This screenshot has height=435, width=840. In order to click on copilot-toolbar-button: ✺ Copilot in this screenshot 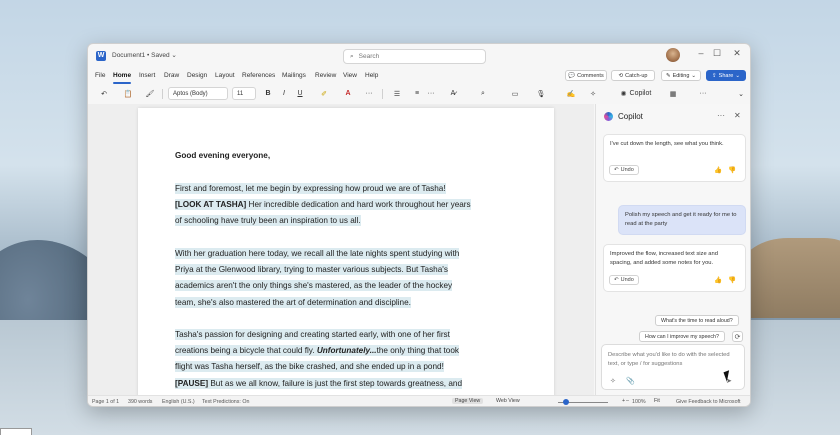, I will do `click(636, 93)`.